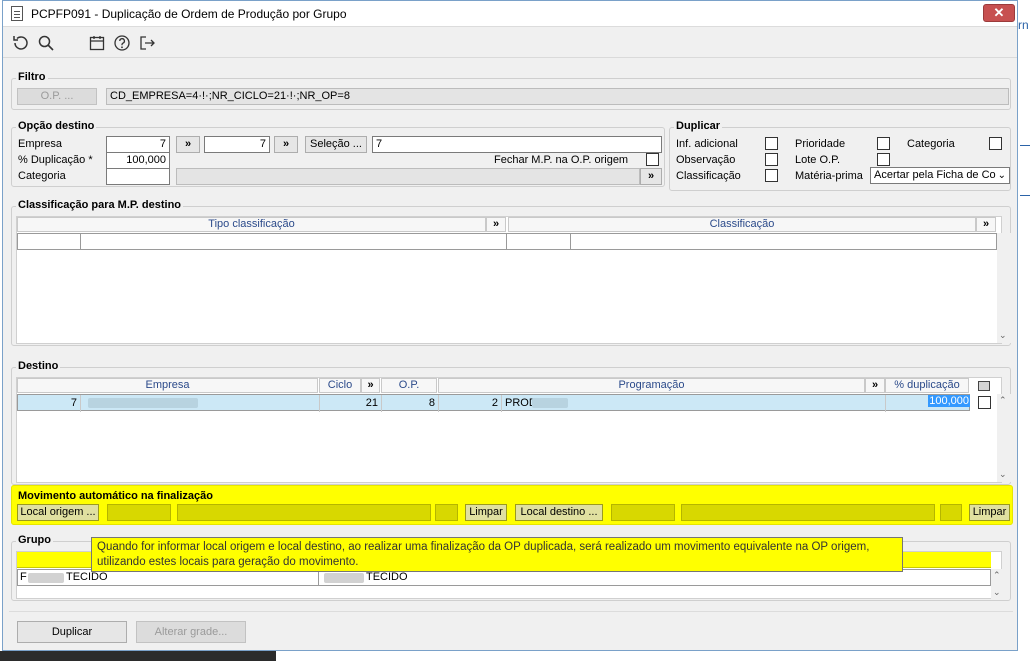 This screenshot has width=1030, height=661. What do you see at coordinates (517, 144) in the screenshot?
I see `selecao-input: 7` at bounding box center [517, 144].